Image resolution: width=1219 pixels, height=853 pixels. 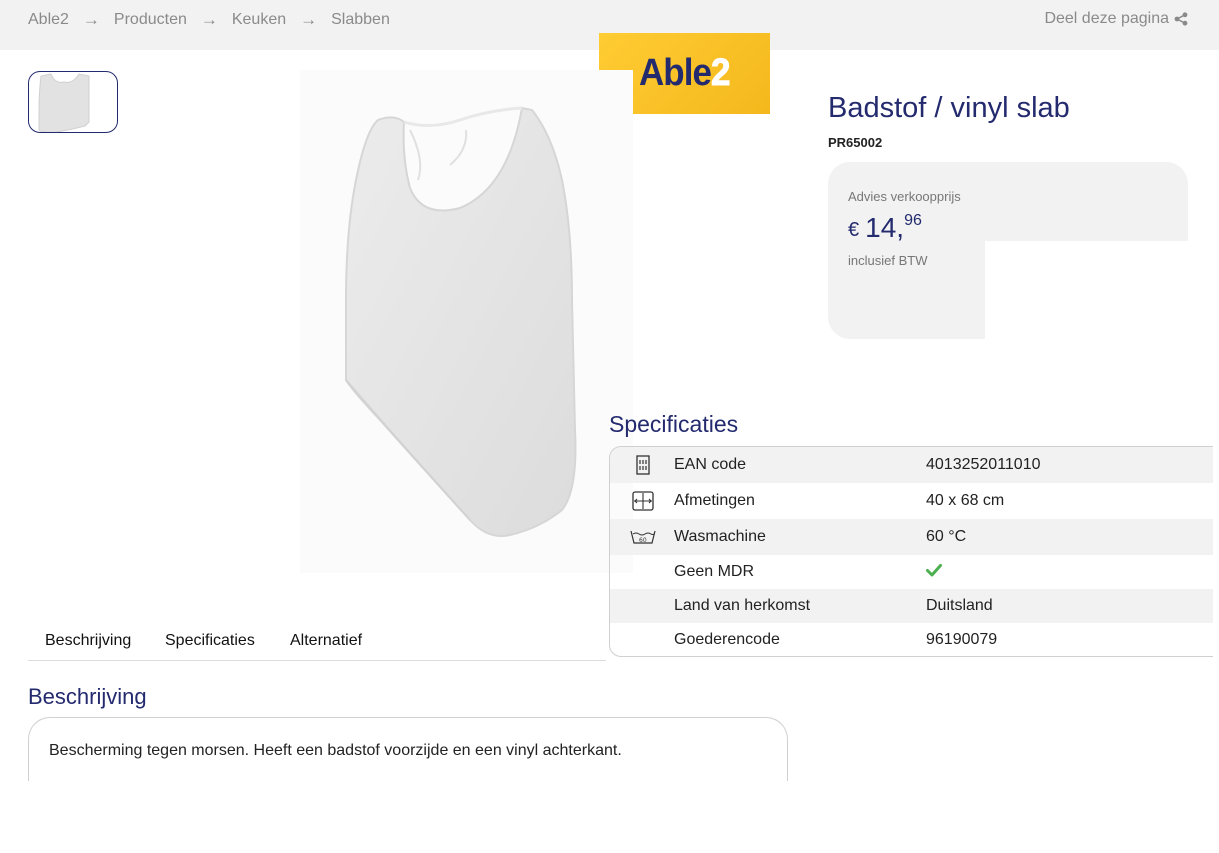 What do you see at coordinates (911, 606) in the screenshot?
I see `spec-row-origin: Land van herkomst Duitsland` at bounding box center [911, 606].